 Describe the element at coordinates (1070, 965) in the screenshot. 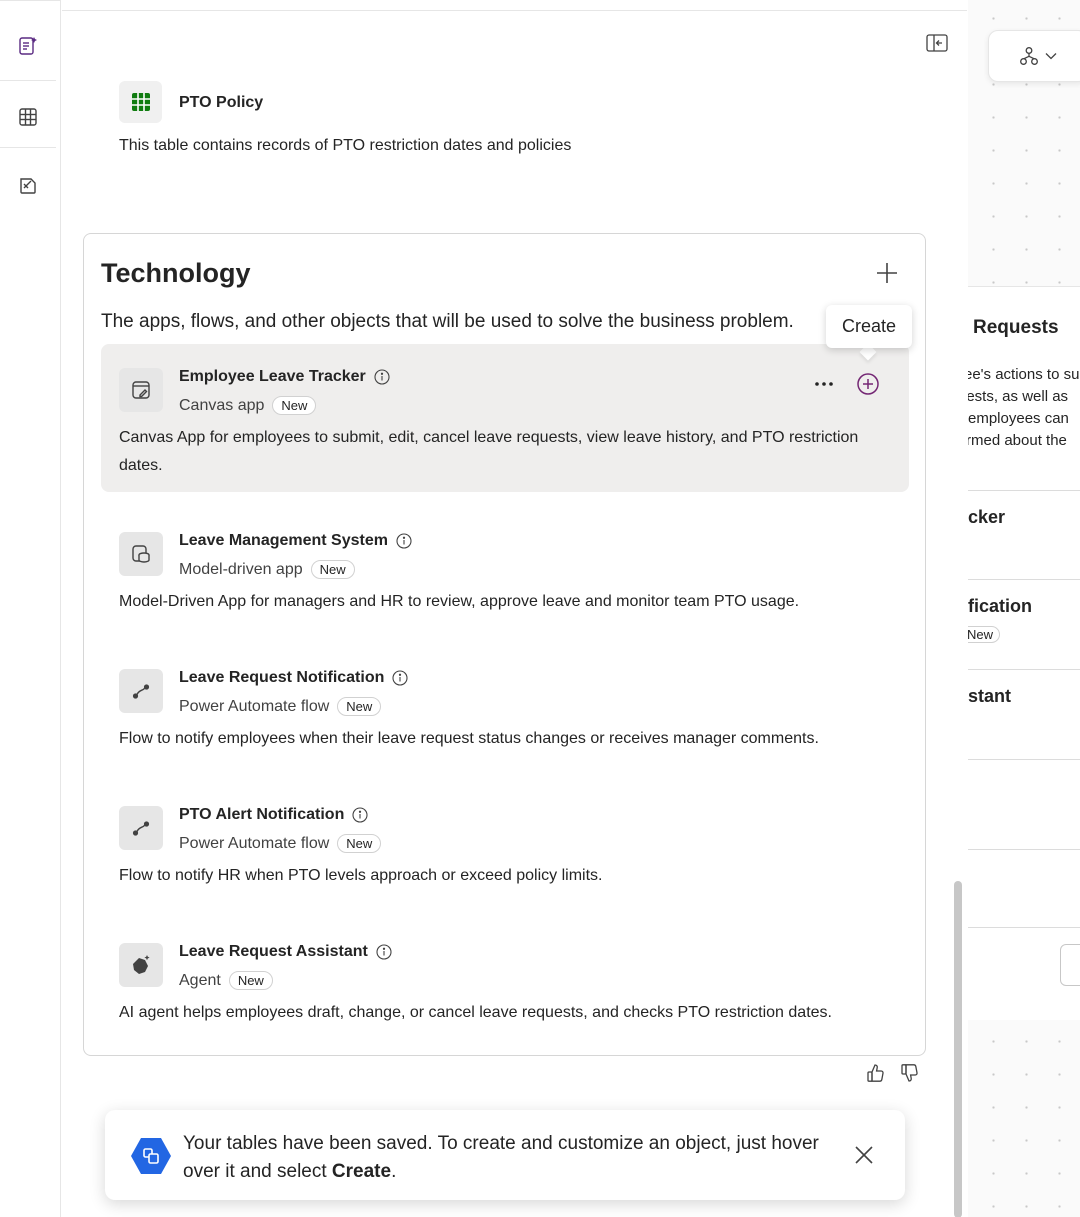

I see `dropdown-button` at that location.